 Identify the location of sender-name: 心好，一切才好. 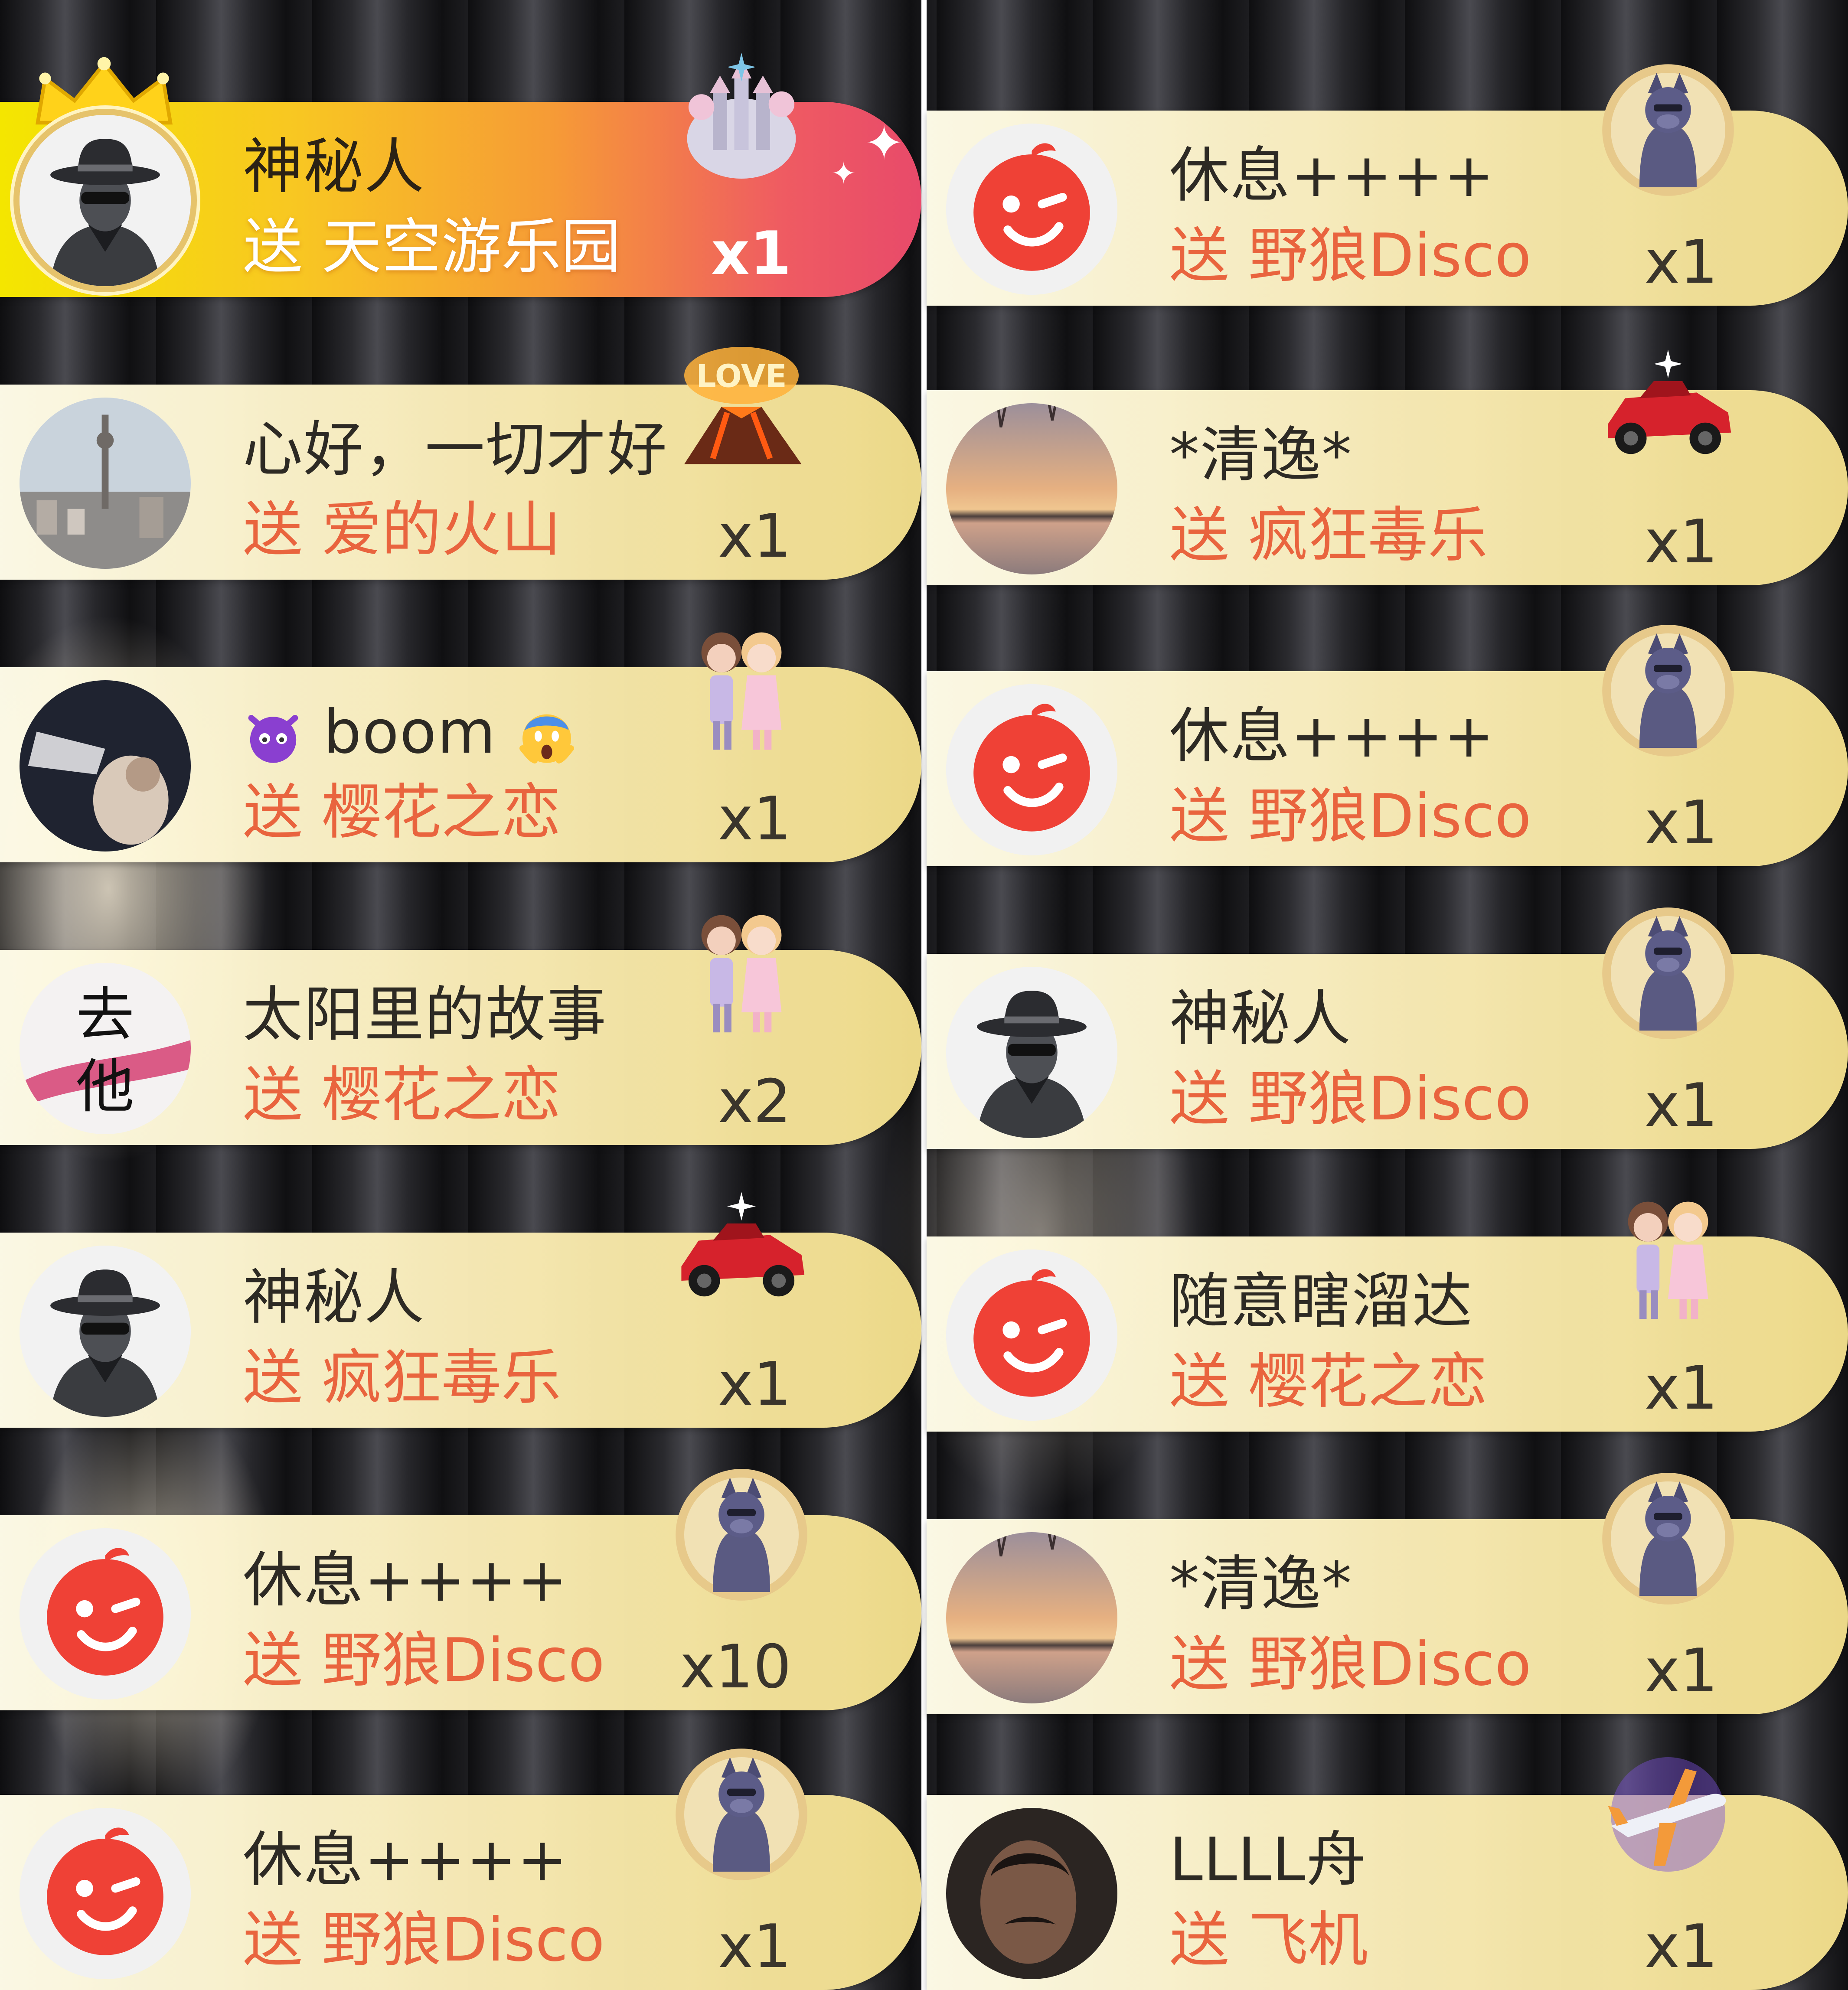
(455, 449).